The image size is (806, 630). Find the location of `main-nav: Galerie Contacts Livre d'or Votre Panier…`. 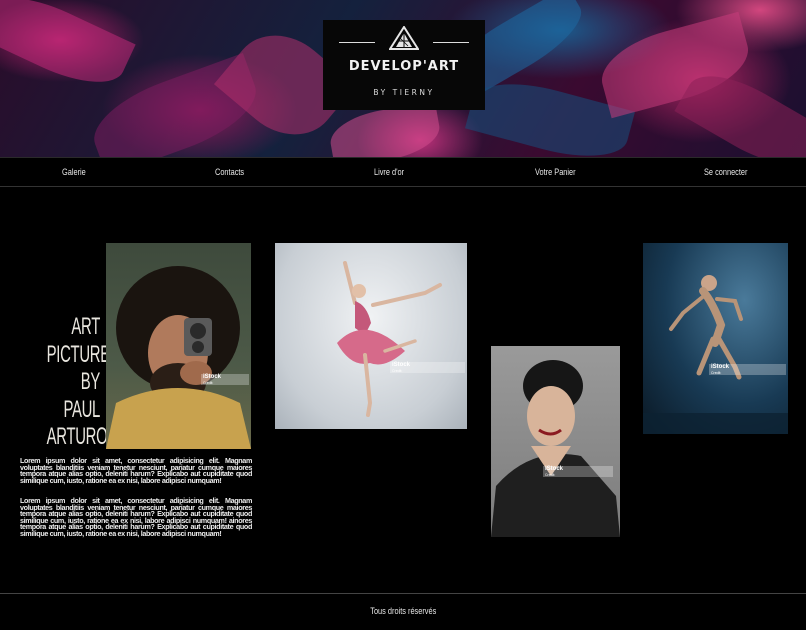

main-nav: Galerie Contacts Livre d'or Votre Panier… is located at coordinates (403, 172).